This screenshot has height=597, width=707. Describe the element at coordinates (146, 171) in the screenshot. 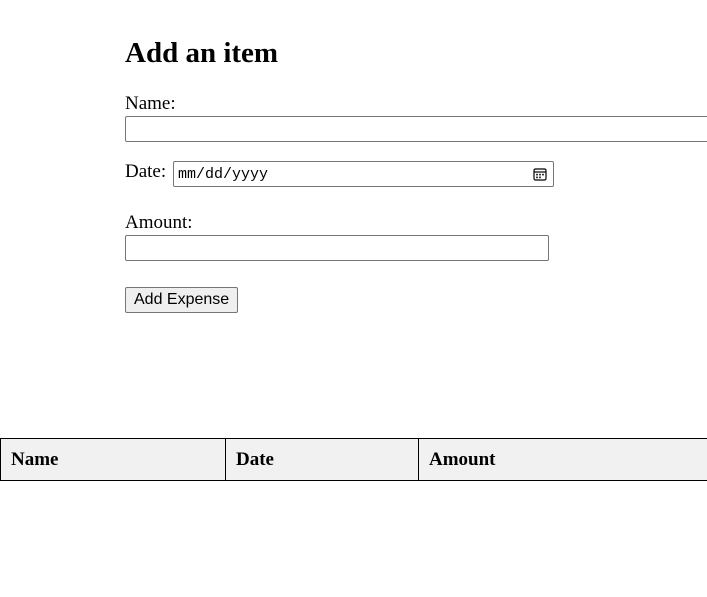

I see `date-label: Date:` at that location.